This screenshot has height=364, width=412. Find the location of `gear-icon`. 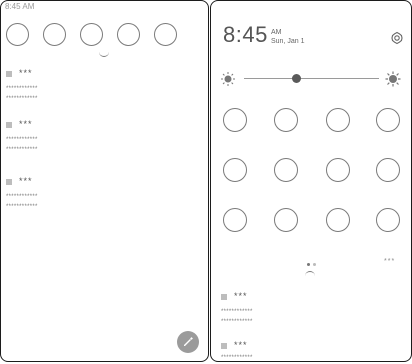

gear-icon is located at coordinates (397, 38).